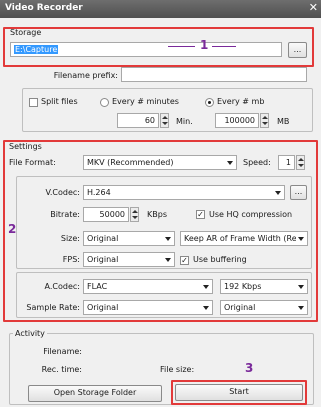 The image size is (321, 407). What do you see at coordinates (30, 333) in the screenshot?
I see `activity-group-label: Activity` at bounding box center [30, 333].